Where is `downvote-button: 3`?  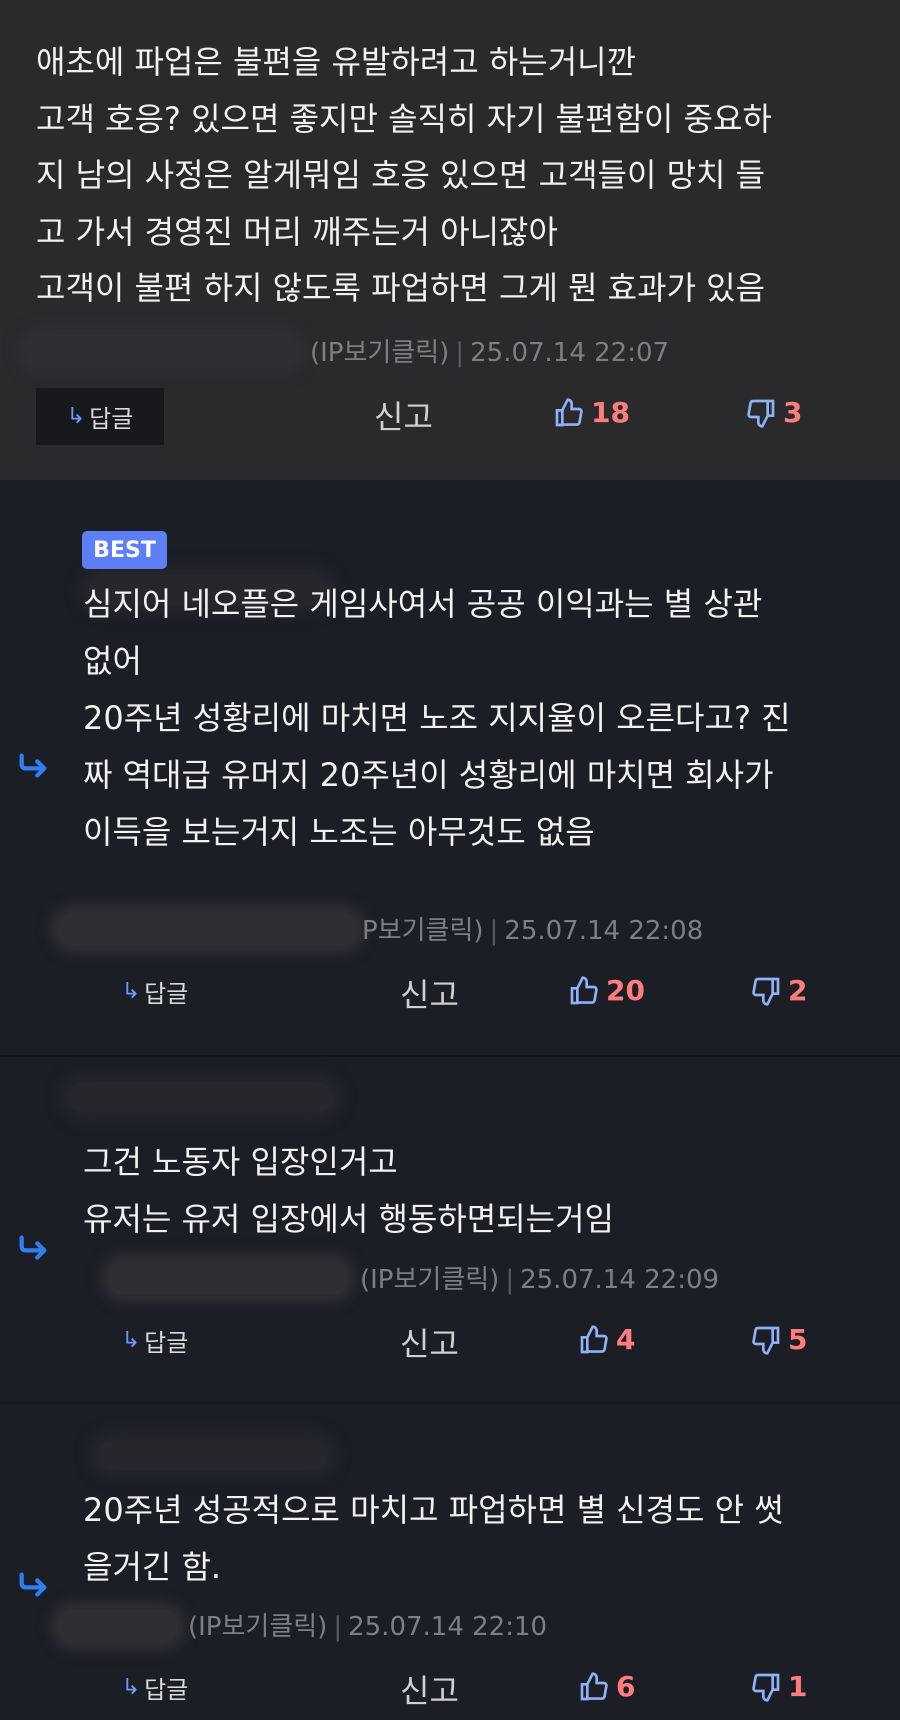 downvote-button: 3 is located at coordinates (773, 412).